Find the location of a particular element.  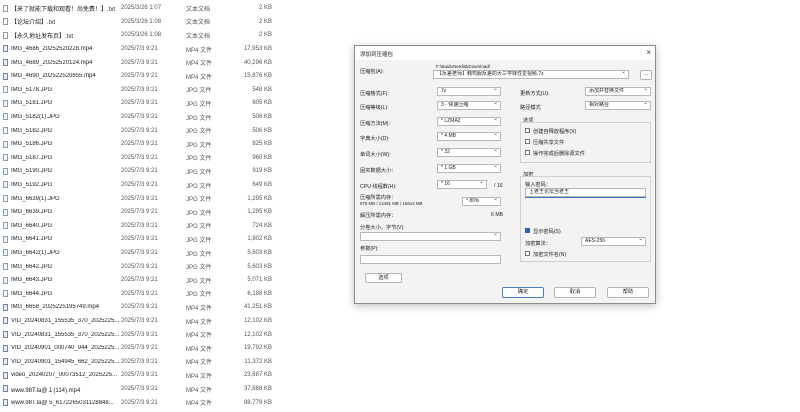

cancel-button: 取消 is located at coordinates (575, 292).